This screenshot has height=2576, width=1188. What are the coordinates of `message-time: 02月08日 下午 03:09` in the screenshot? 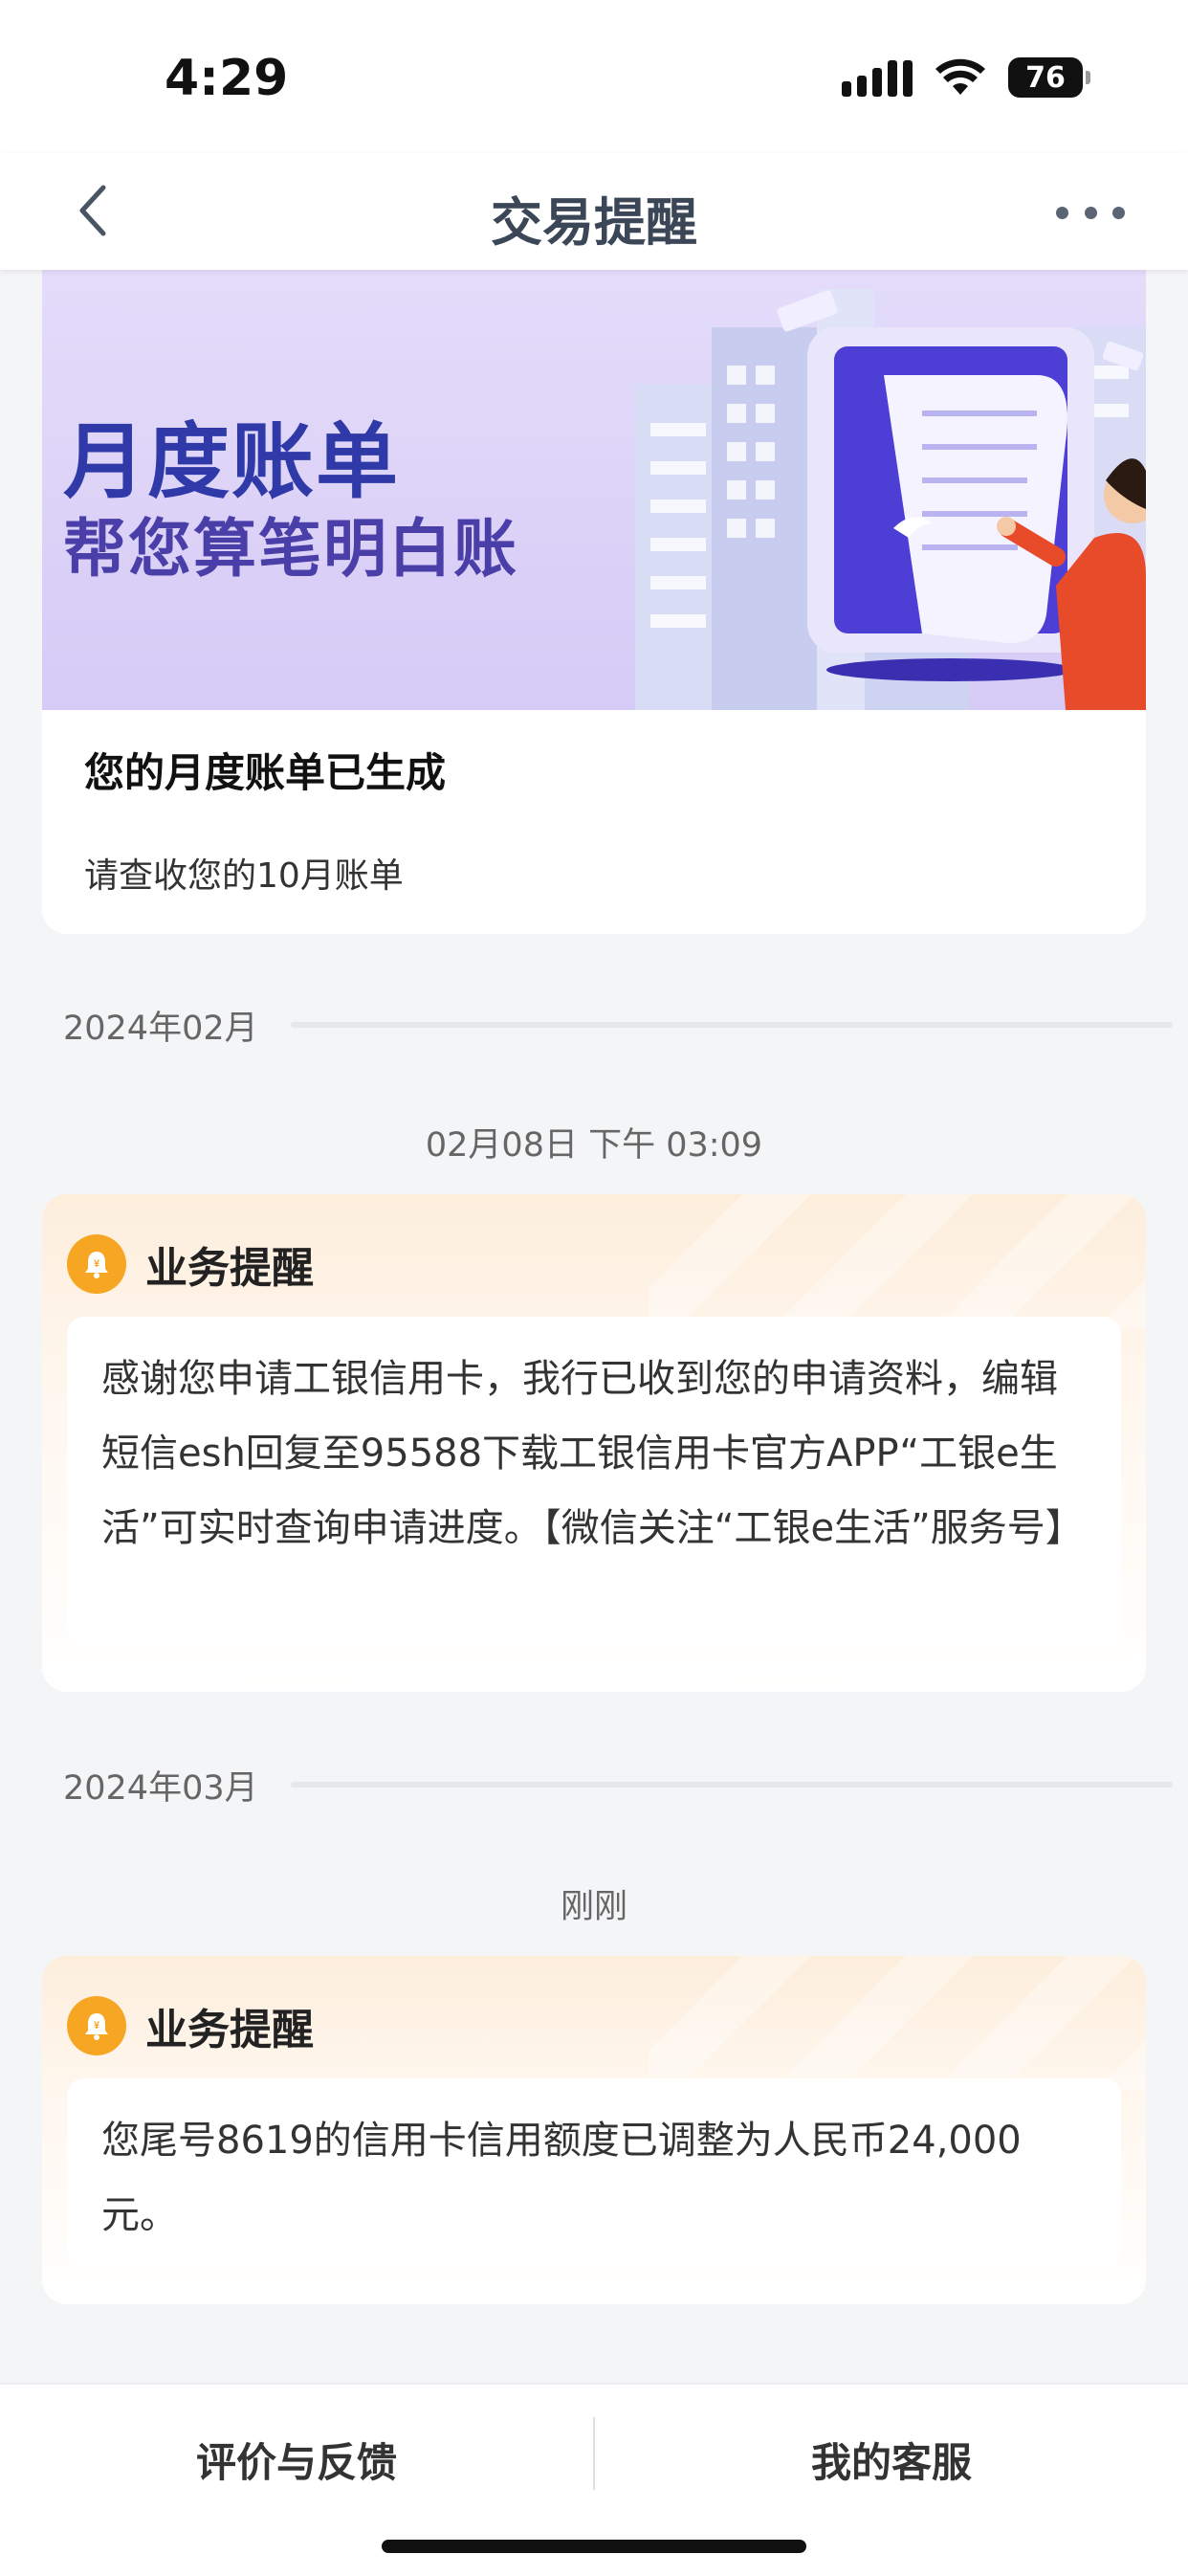 It's located at (594, 1145).